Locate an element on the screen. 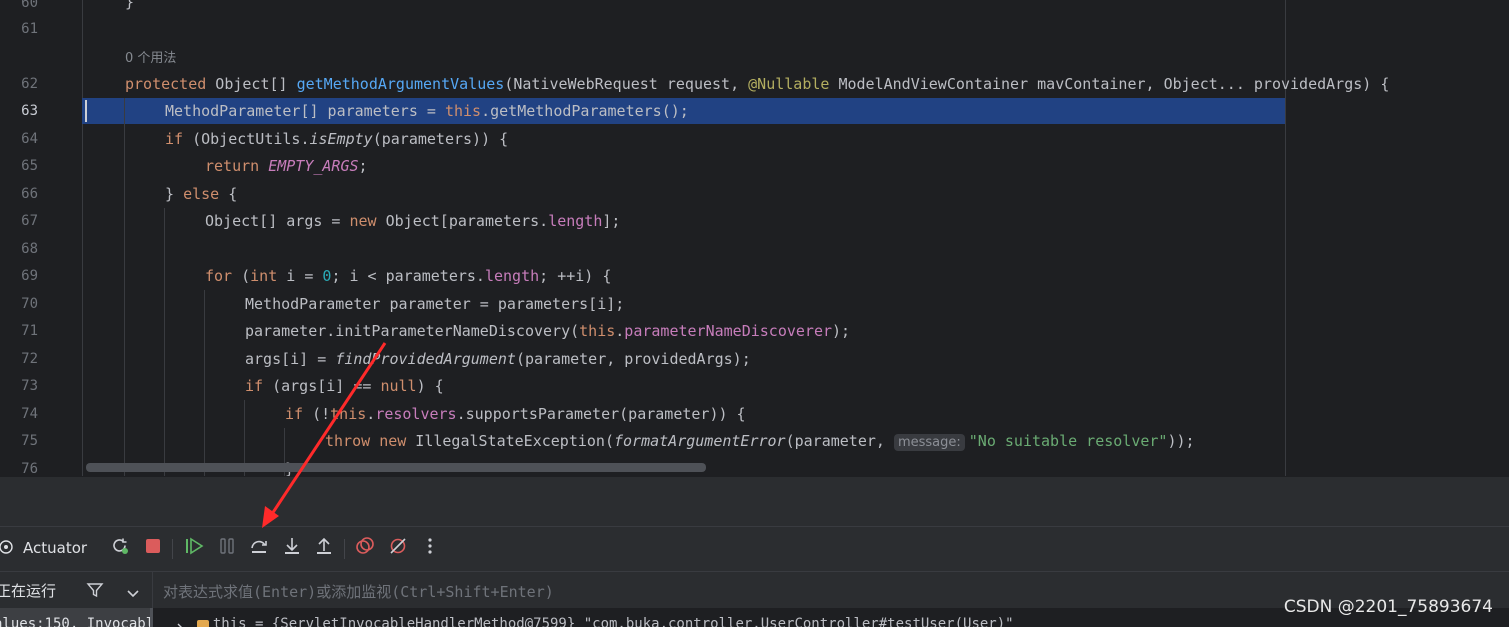 This screenshot has height=627, width=1509. annotation-arrow is located at coordinates (324, 435).